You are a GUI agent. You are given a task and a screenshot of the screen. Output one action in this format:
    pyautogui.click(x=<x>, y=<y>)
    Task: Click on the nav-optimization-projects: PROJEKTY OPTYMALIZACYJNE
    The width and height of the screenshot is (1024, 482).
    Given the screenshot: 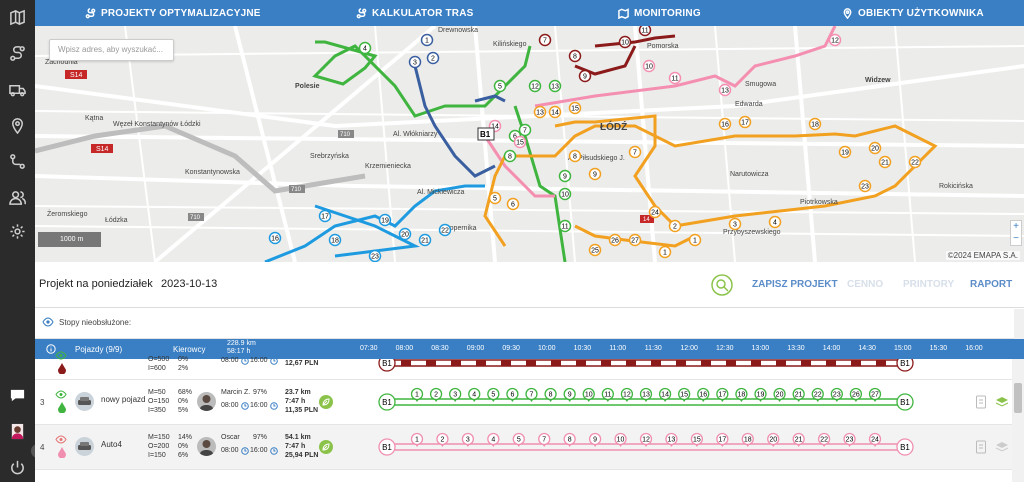 What is the action you would take?
    pyautogui.click(x=173, y=13)
    